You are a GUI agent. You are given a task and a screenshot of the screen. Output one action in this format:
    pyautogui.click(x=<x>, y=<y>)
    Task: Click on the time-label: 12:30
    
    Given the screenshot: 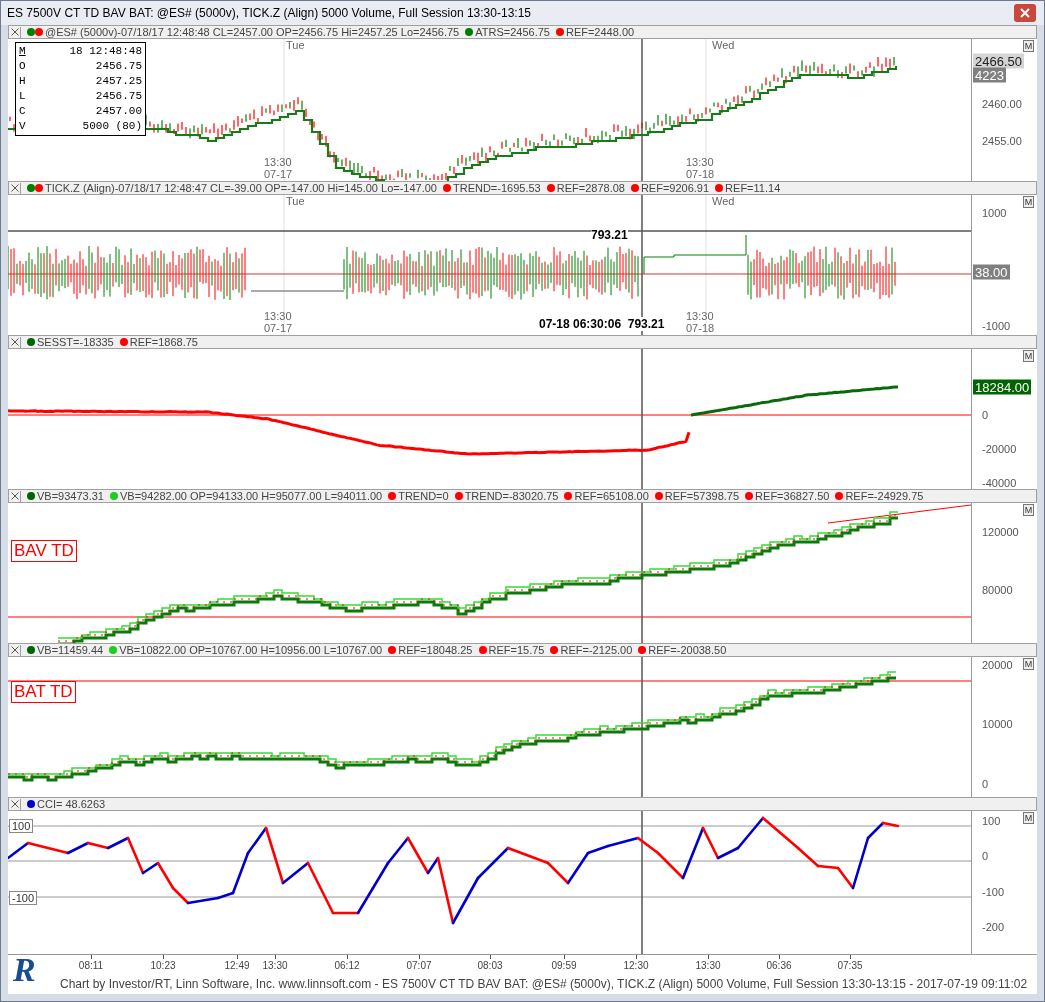 What is the action you would take?
    pyautogui.click(x=636, y=965)
    